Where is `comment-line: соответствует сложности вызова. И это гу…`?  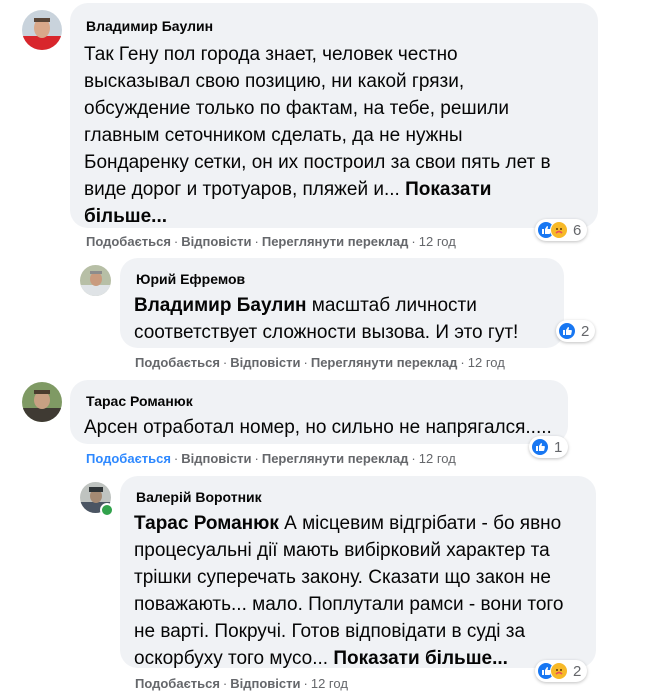
comment-line: соответствует сложности вызова. И это гу… is located at coordinates (326, 332).